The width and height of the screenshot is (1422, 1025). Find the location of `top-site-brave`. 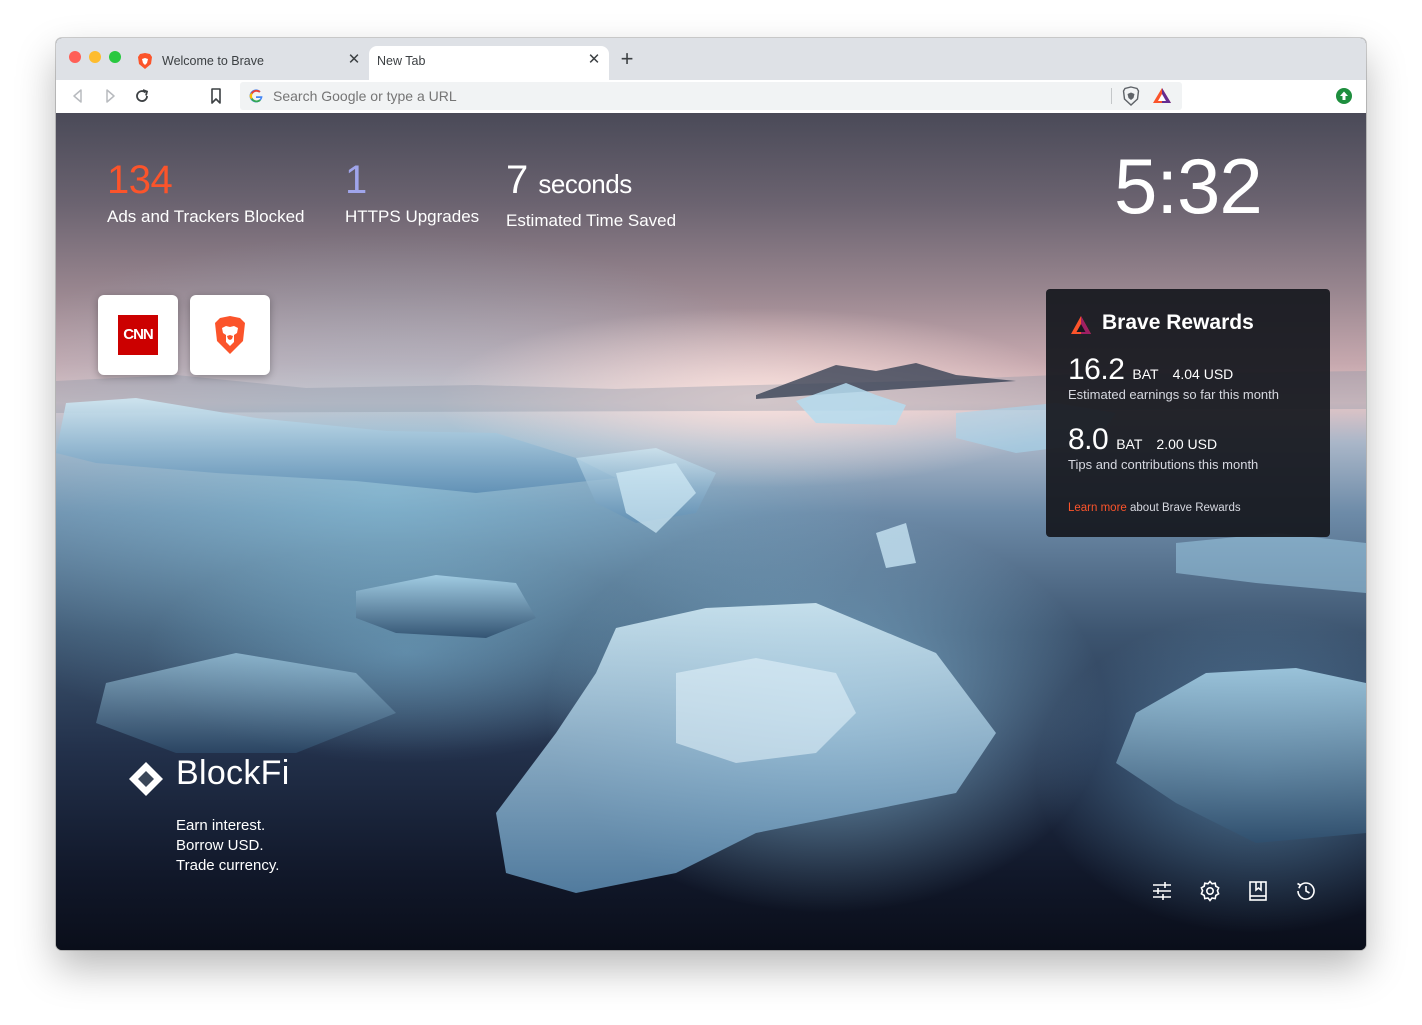

top-site-brave is located at coordinates (230, 335).